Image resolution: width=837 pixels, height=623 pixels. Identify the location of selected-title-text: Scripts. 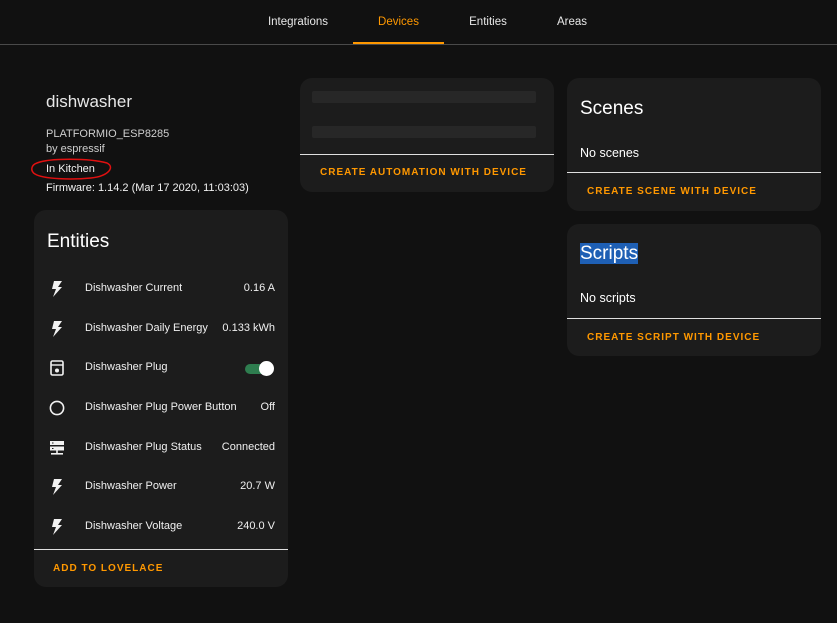
(609, 253).